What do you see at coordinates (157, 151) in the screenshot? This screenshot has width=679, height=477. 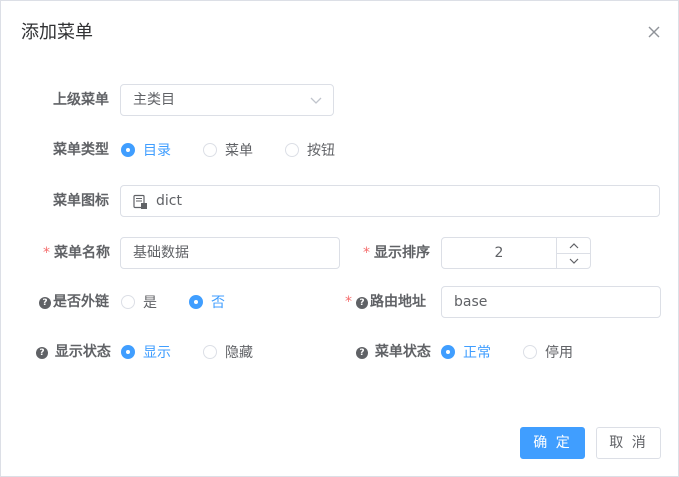 I see `radio-label: 目录` at bounding box center [157, 151].